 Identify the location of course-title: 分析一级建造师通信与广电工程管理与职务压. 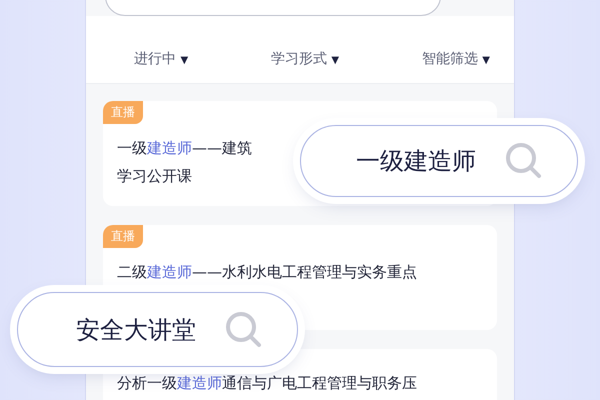
(267, 383).